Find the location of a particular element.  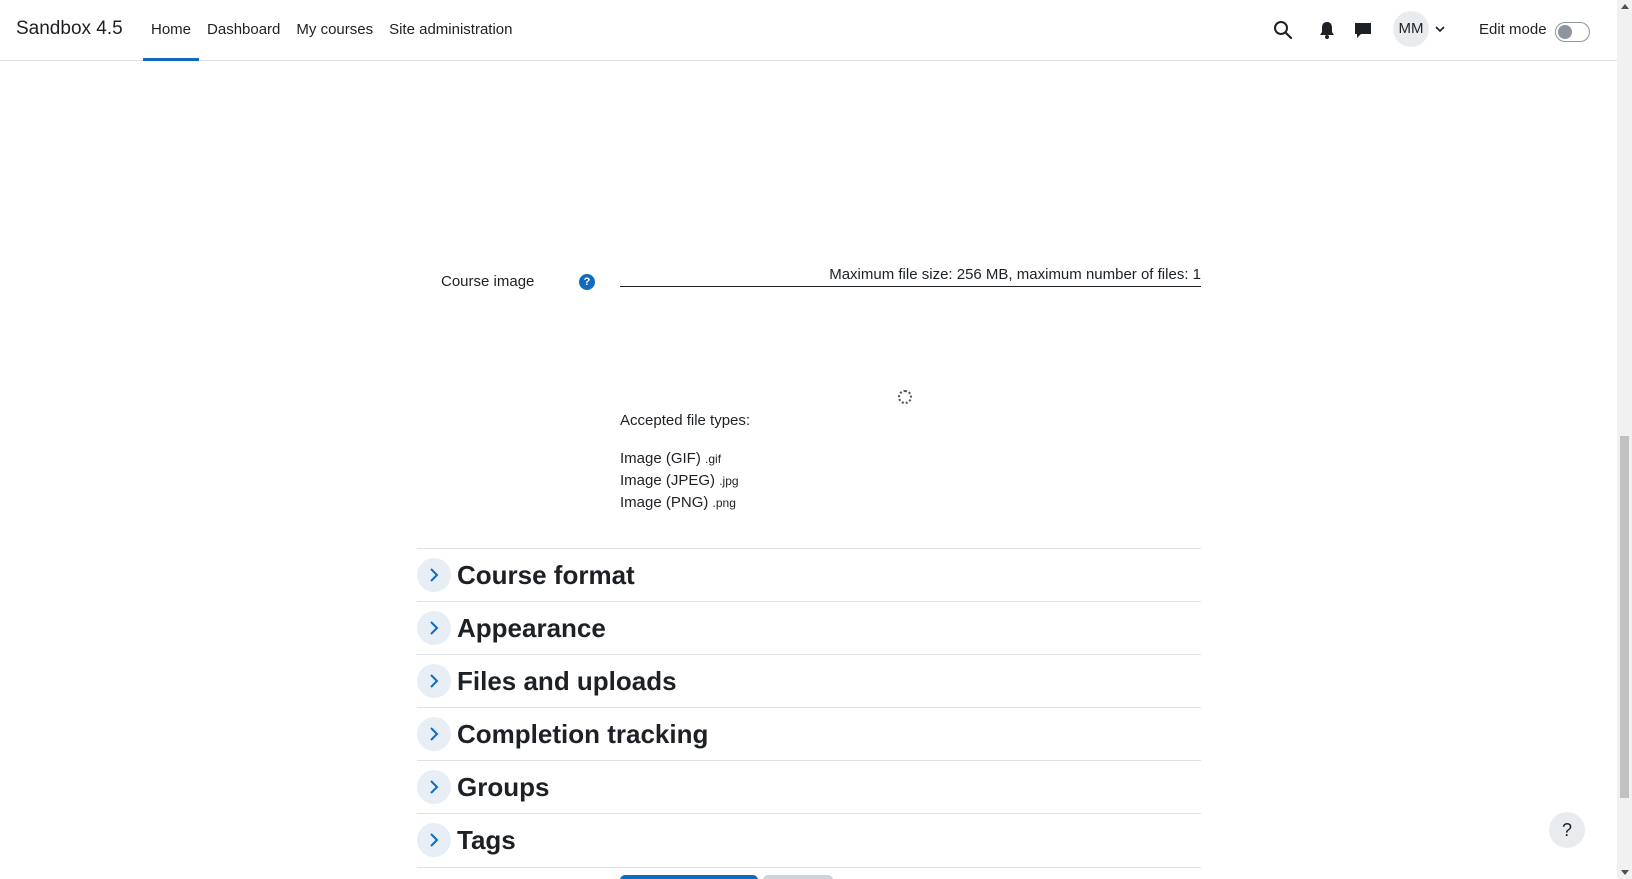

file-type-ext: .png is located at coordinates (724, 503).